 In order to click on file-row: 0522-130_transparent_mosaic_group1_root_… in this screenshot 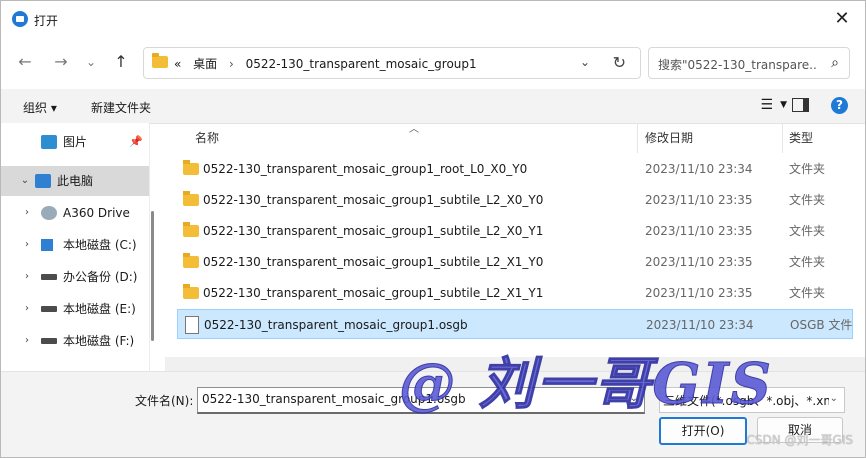, I will do `click(515, 169)`.